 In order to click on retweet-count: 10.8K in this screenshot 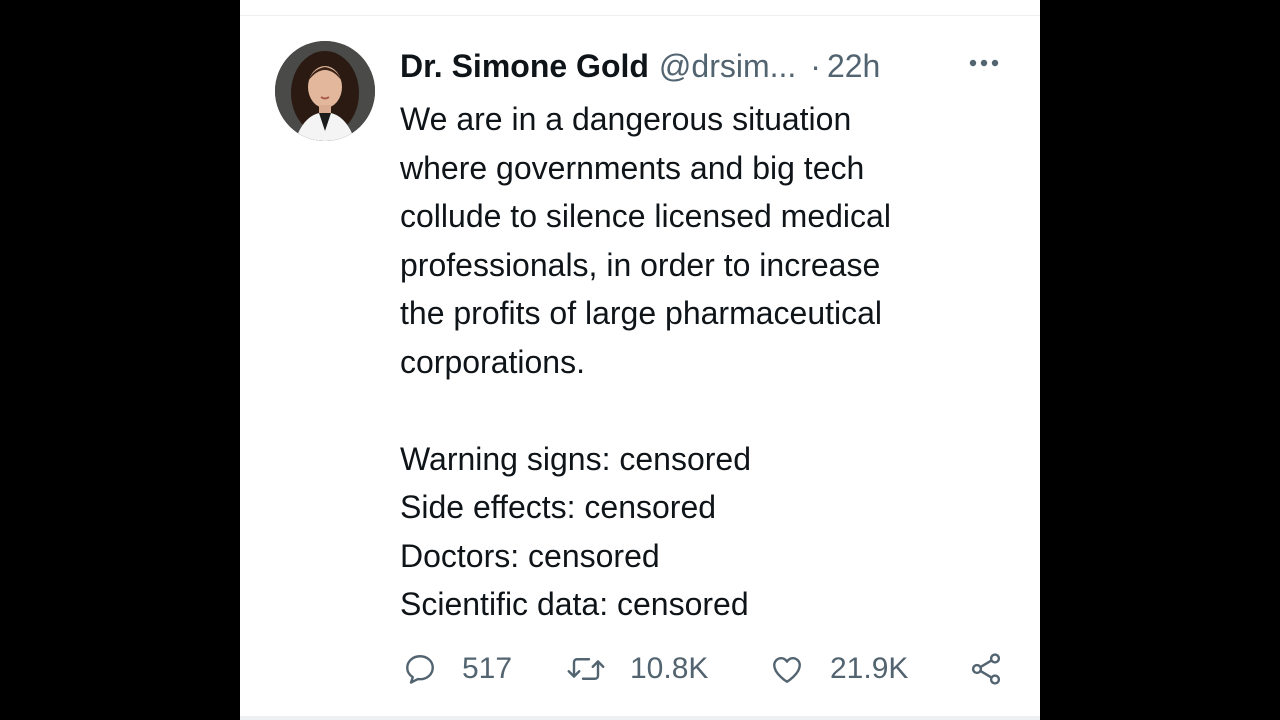, I will do `click(669, 668)`.